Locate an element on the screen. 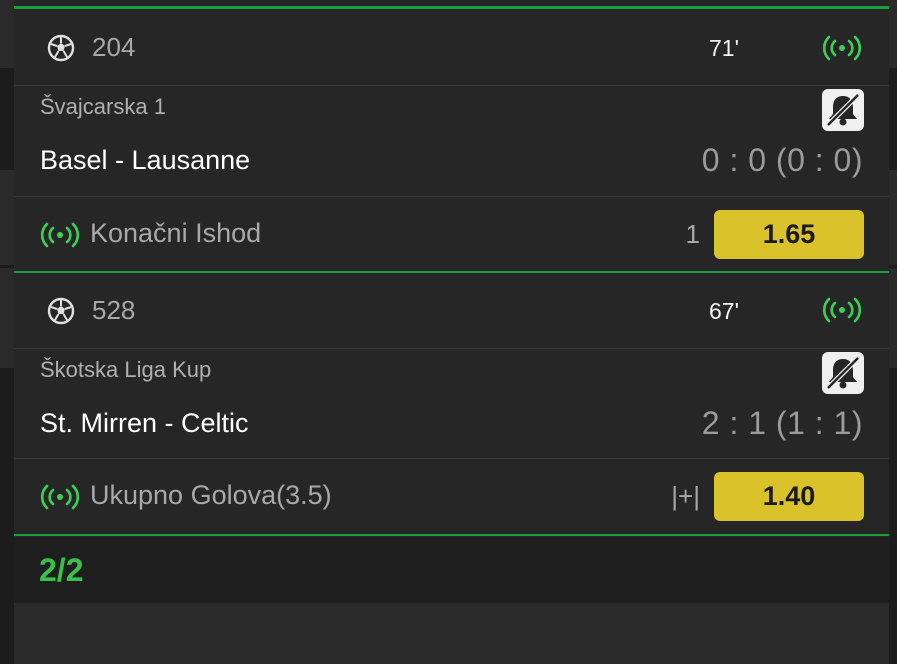 The image size is (897, 664). market-name: Konačni Ishod is located at coordinates (176, 233).